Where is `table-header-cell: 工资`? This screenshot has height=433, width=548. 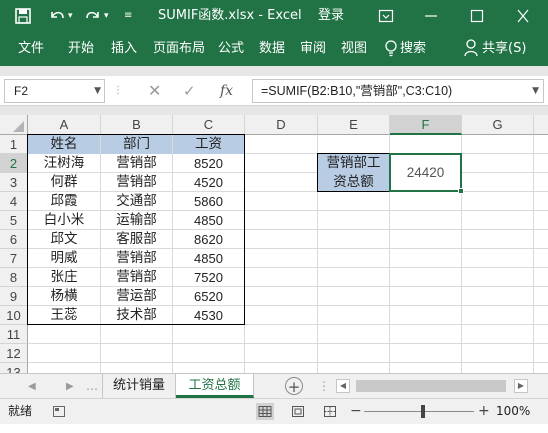
table-header-cell: 工资 is located at coordinates (208, 144).